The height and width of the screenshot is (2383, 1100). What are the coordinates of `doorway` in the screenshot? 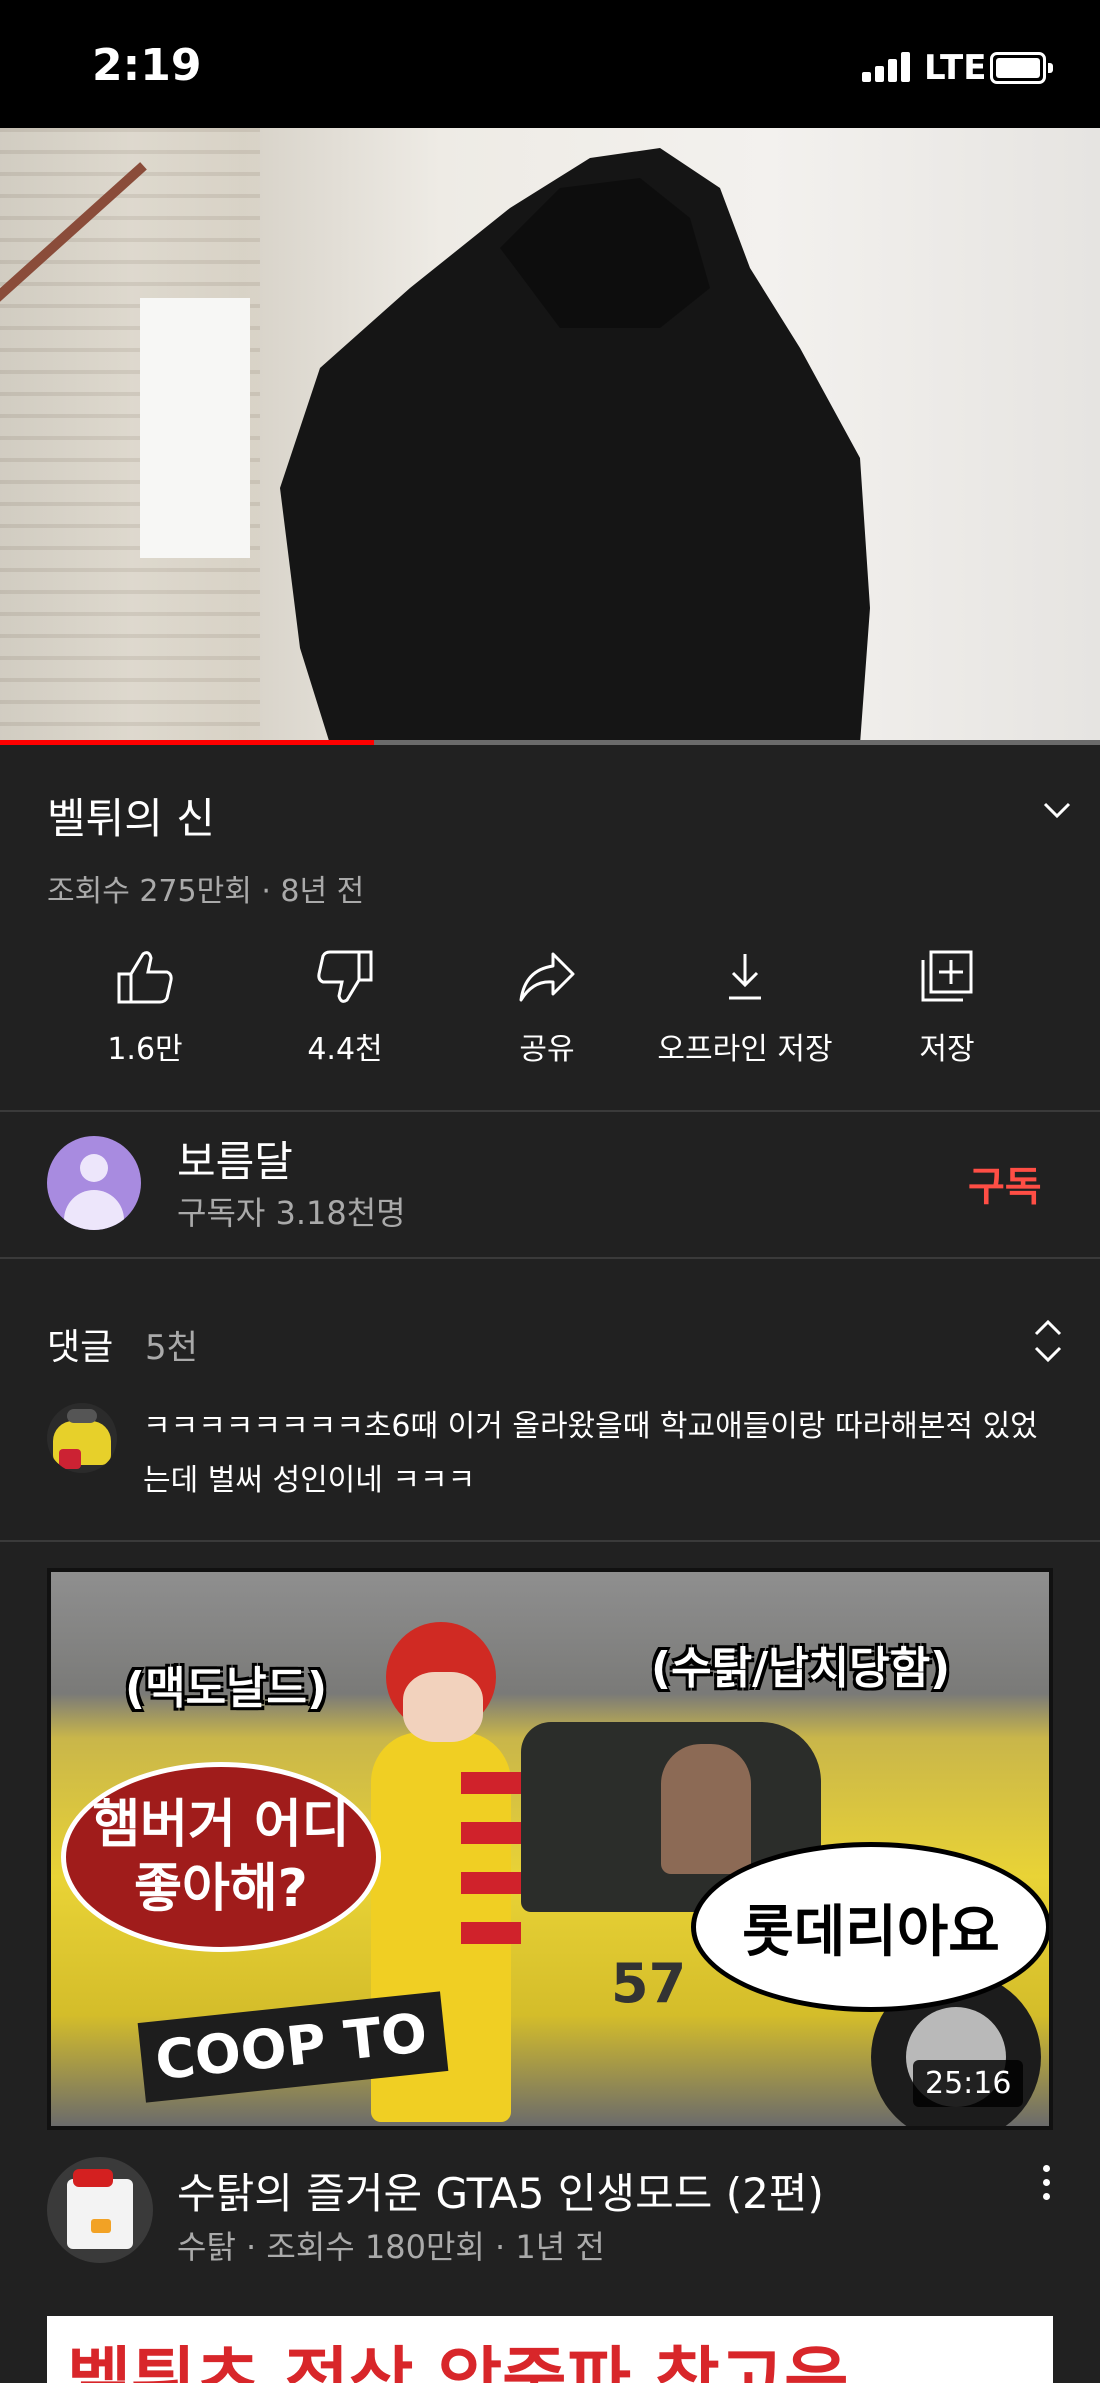 It's located at (195, 428).